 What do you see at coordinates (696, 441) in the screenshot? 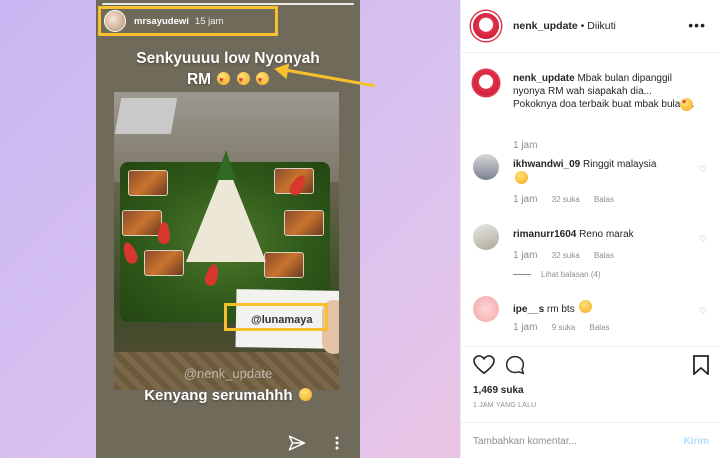
I see `post-comment-button: Kirim` at bounding box center [696, 441].